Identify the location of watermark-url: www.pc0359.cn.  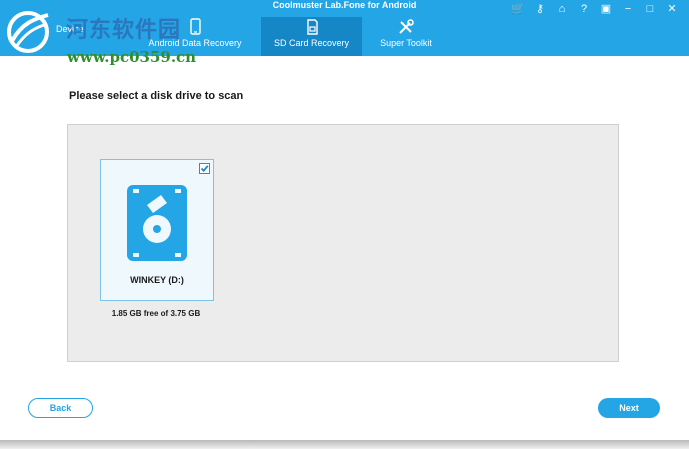
(132, 57).